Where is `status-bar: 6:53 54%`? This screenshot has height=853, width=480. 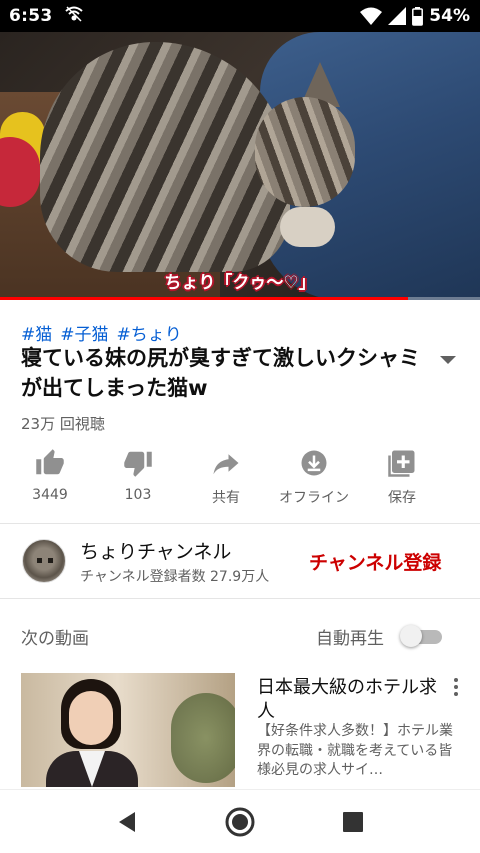
status-bar: 6:53 54% is located at coordinates (240, 16).